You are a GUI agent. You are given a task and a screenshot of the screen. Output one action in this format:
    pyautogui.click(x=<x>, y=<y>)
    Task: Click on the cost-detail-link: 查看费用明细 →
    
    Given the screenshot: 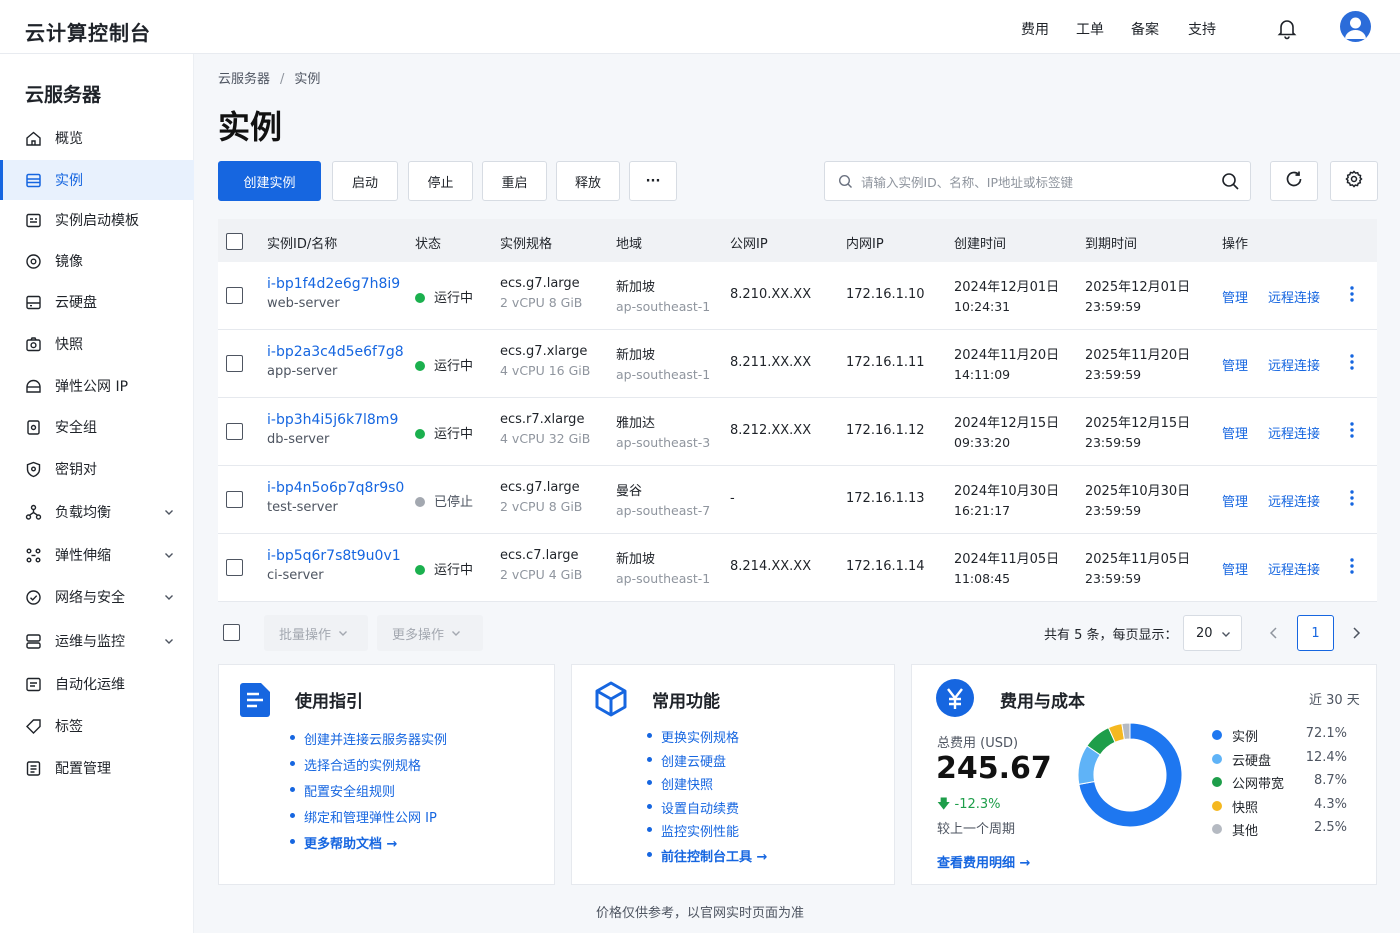 What is the action you would take?
    pyautogui.click(x=983, y=861)
    